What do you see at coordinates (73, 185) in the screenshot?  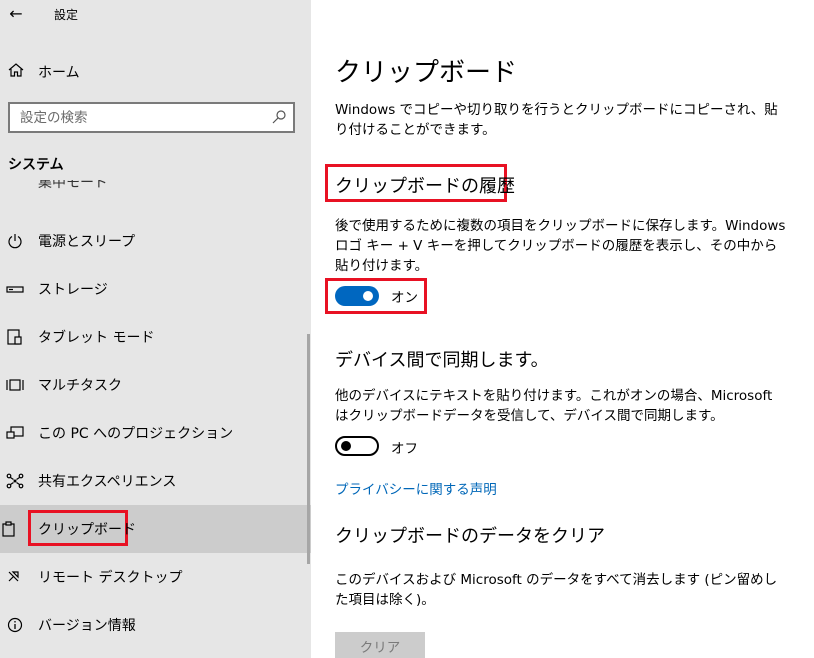 I see `sidebar-item-label: 集中モード` at bounding box center [73, 185].